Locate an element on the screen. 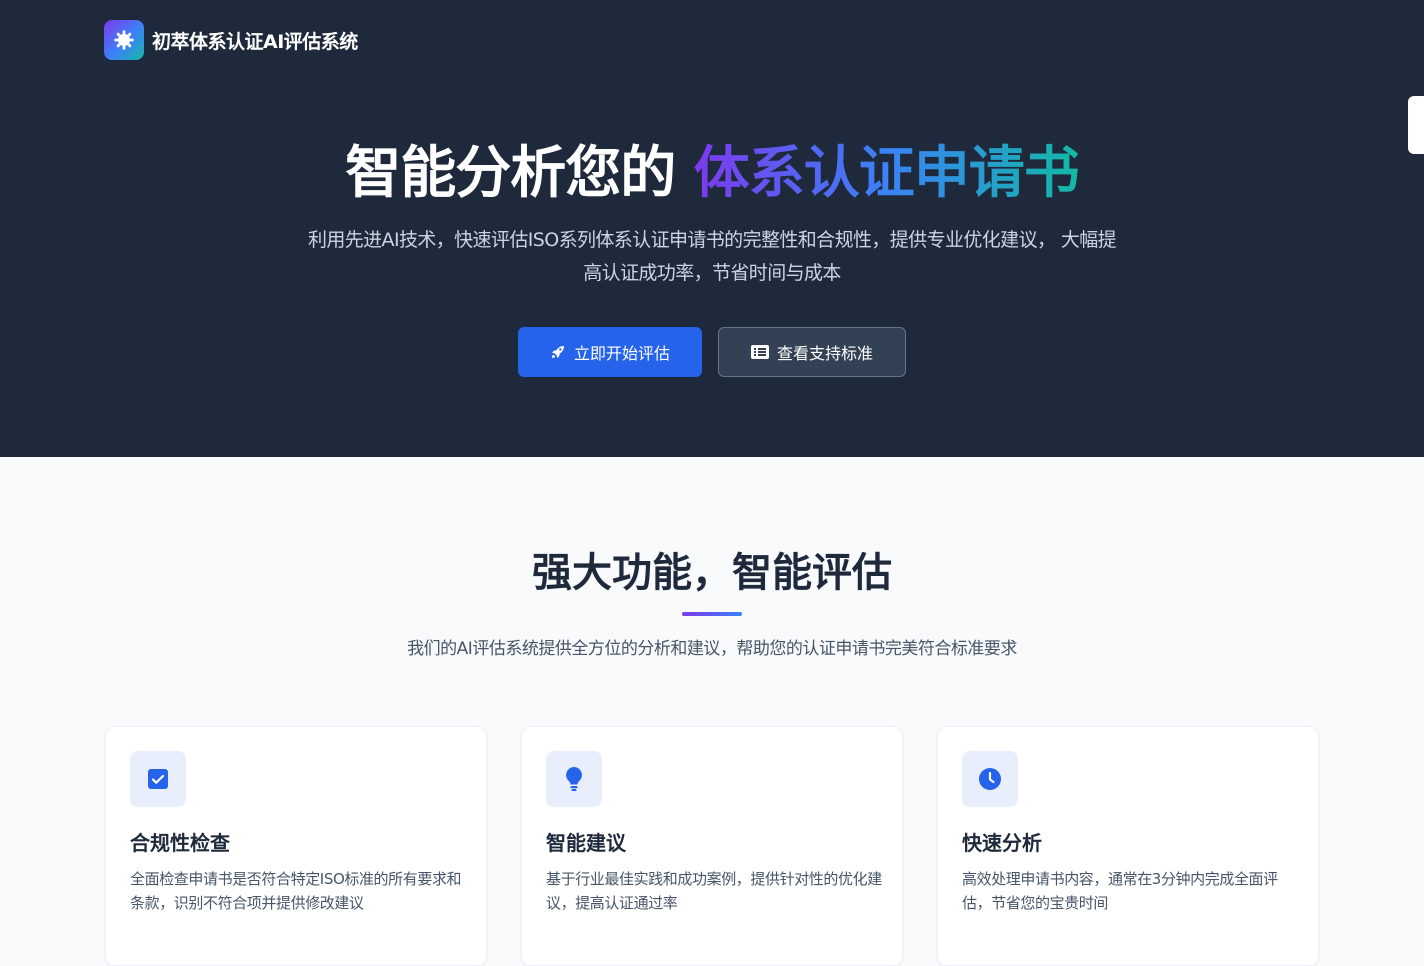  list-icon is located at coordinates (759, 352).